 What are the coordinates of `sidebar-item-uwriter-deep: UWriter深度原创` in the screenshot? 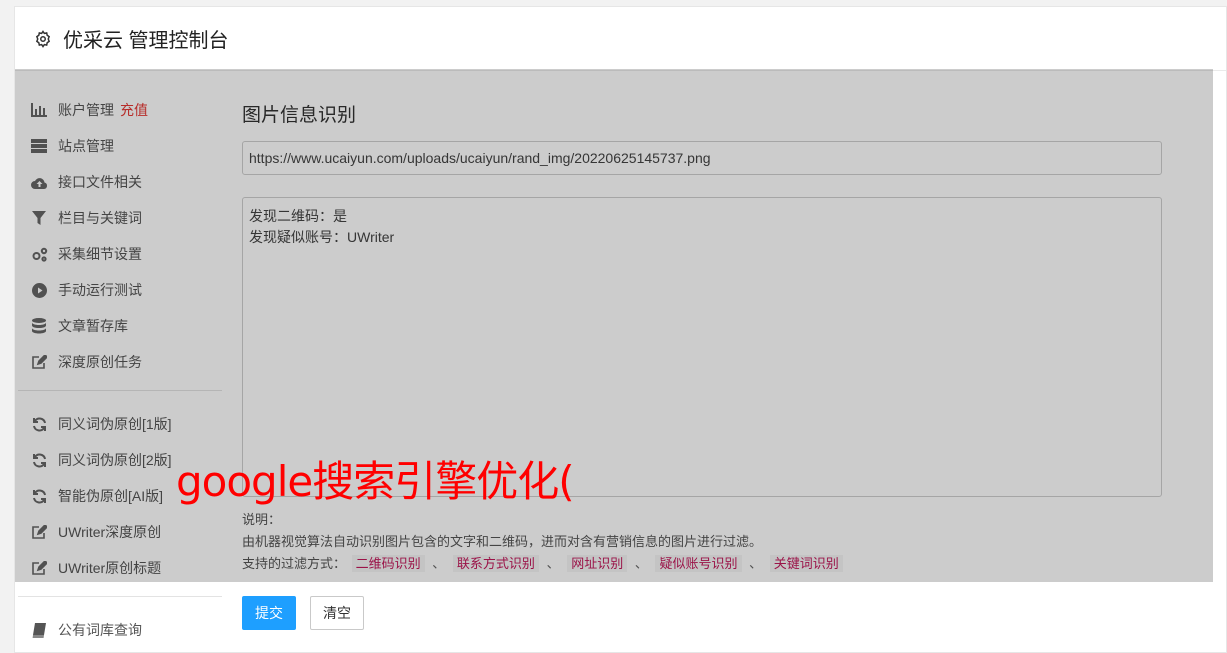 It's located at (120, 532).